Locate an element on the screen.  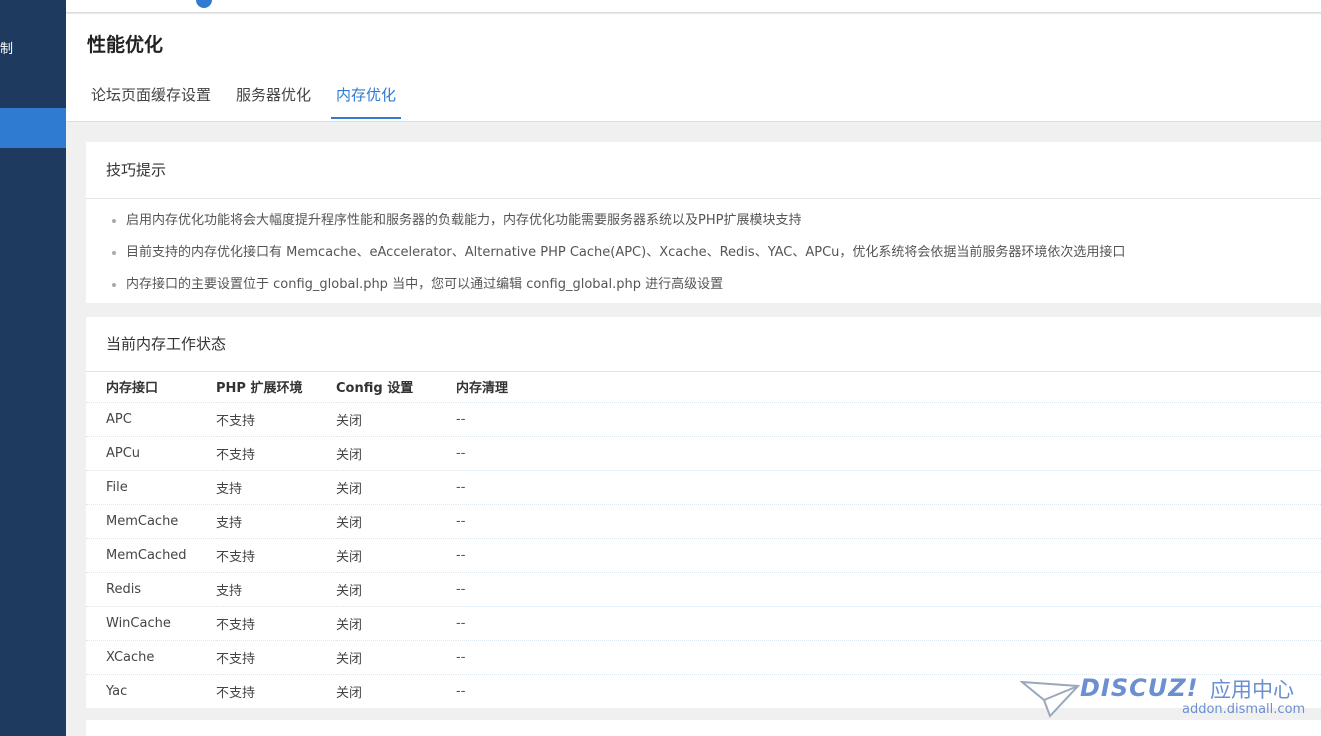
page-header: 性能优化 论坛页面缓存设置 服务器优化 内存优化 is located at coordinates (693, 68).